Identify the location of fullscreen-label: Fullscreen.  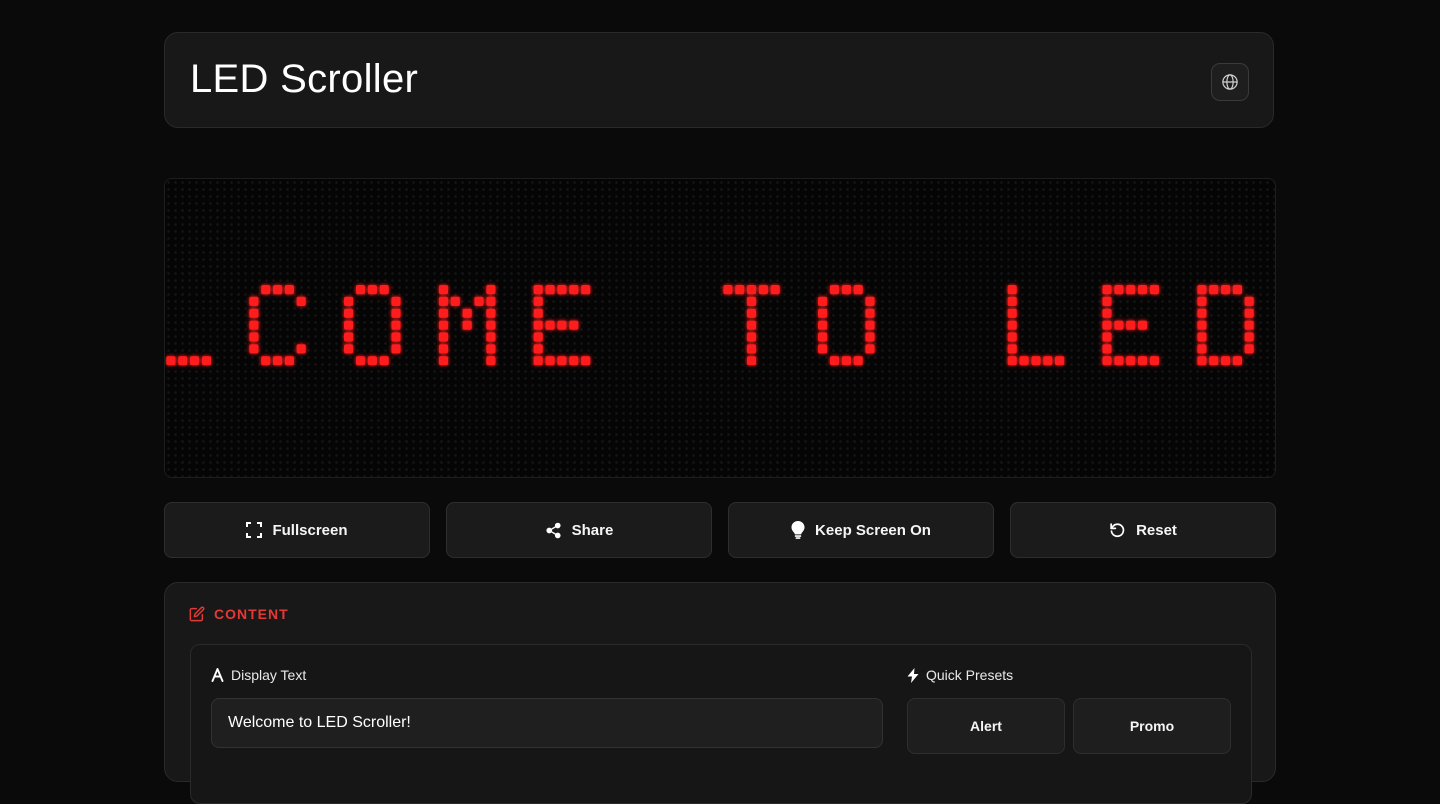
(310, 530).